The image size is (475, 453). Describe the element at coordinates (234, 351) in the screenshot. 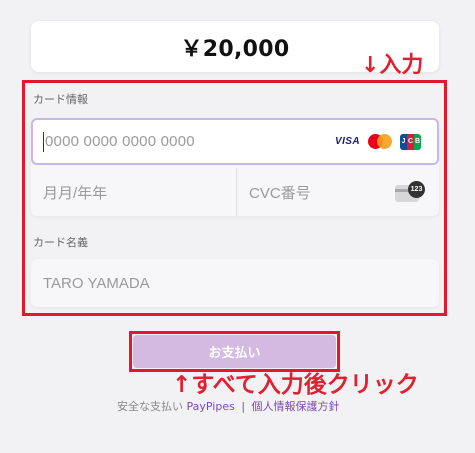

I see `pay-button: お支払い` at that location.